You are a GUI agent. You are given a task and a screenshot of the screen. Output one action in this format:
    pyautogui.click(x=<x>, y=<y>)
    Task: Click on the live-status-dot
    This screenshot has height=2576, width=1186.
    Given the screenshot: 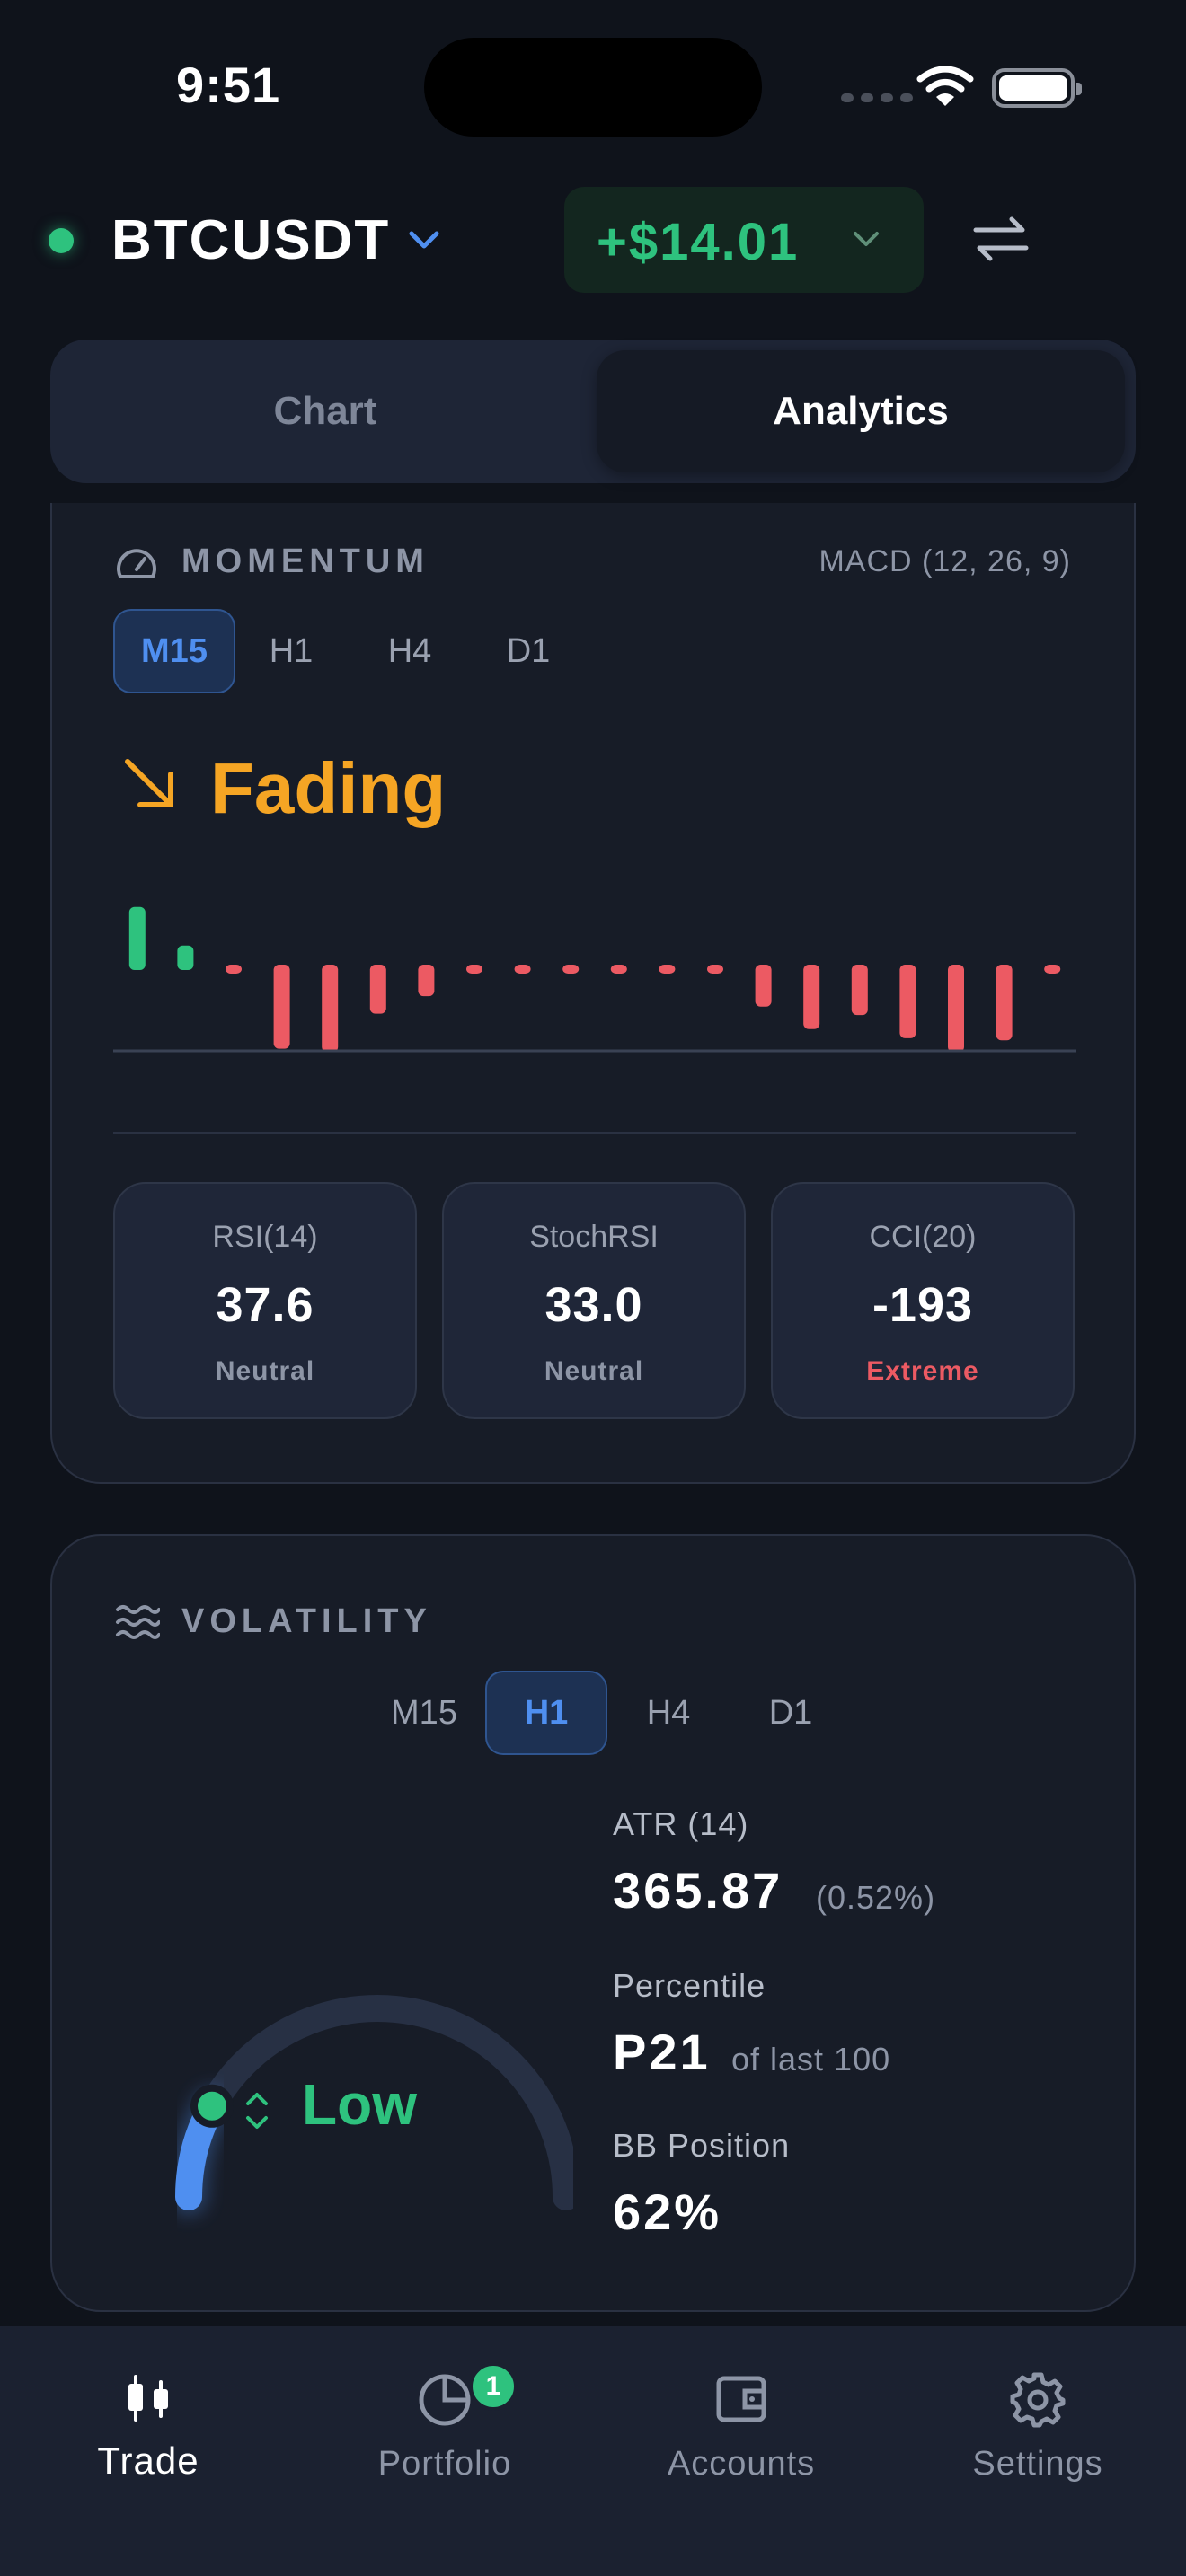 What is the action you would take?
    pyautogui.click(x=61, y=240)
    